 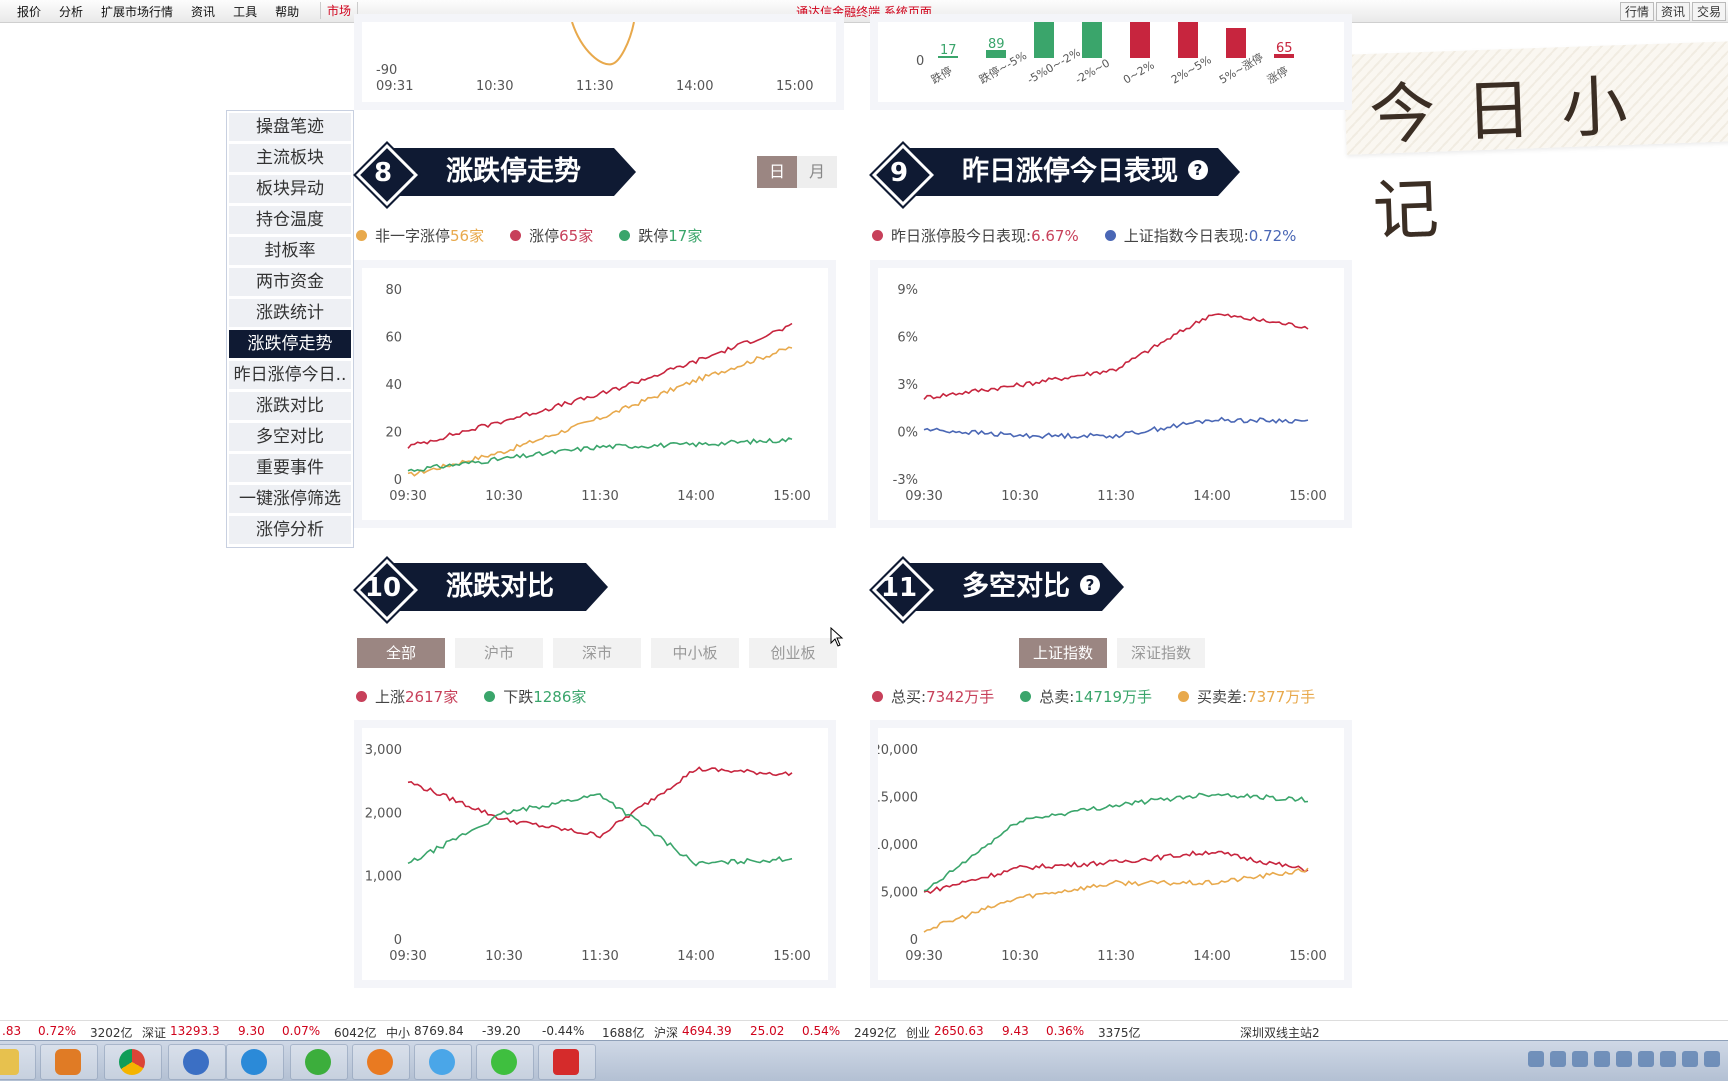 I want to click on legend-item: 昨日涨停股今日表现: 6.67%, so click(x=975, y=235).